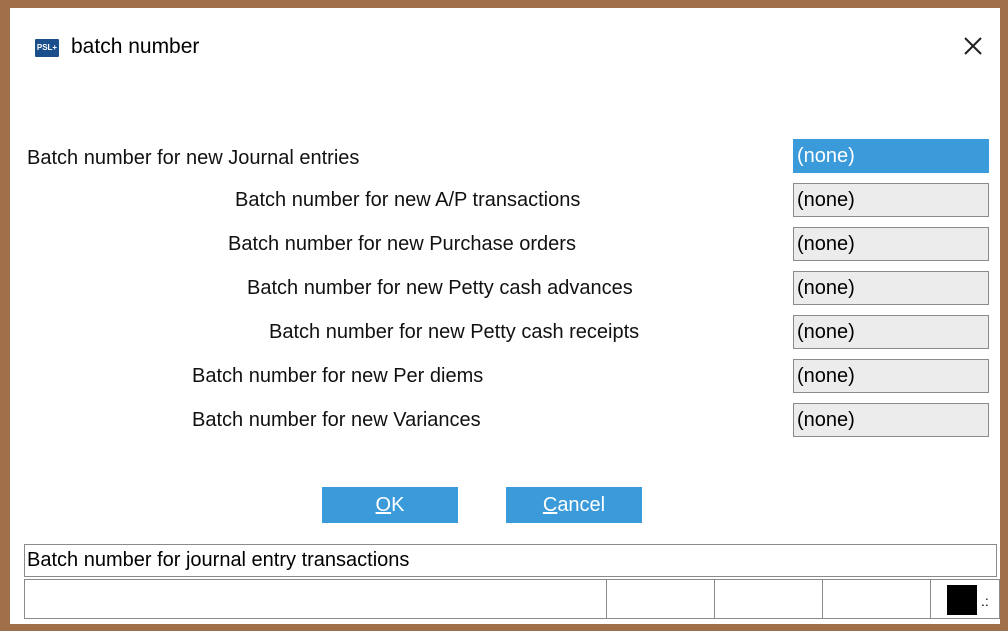  What do you see at coordinates (193, 158) in the screenshot?
I see `journal-entries-label: Batch number for new Journal entries` at bounding box center [193, 158].